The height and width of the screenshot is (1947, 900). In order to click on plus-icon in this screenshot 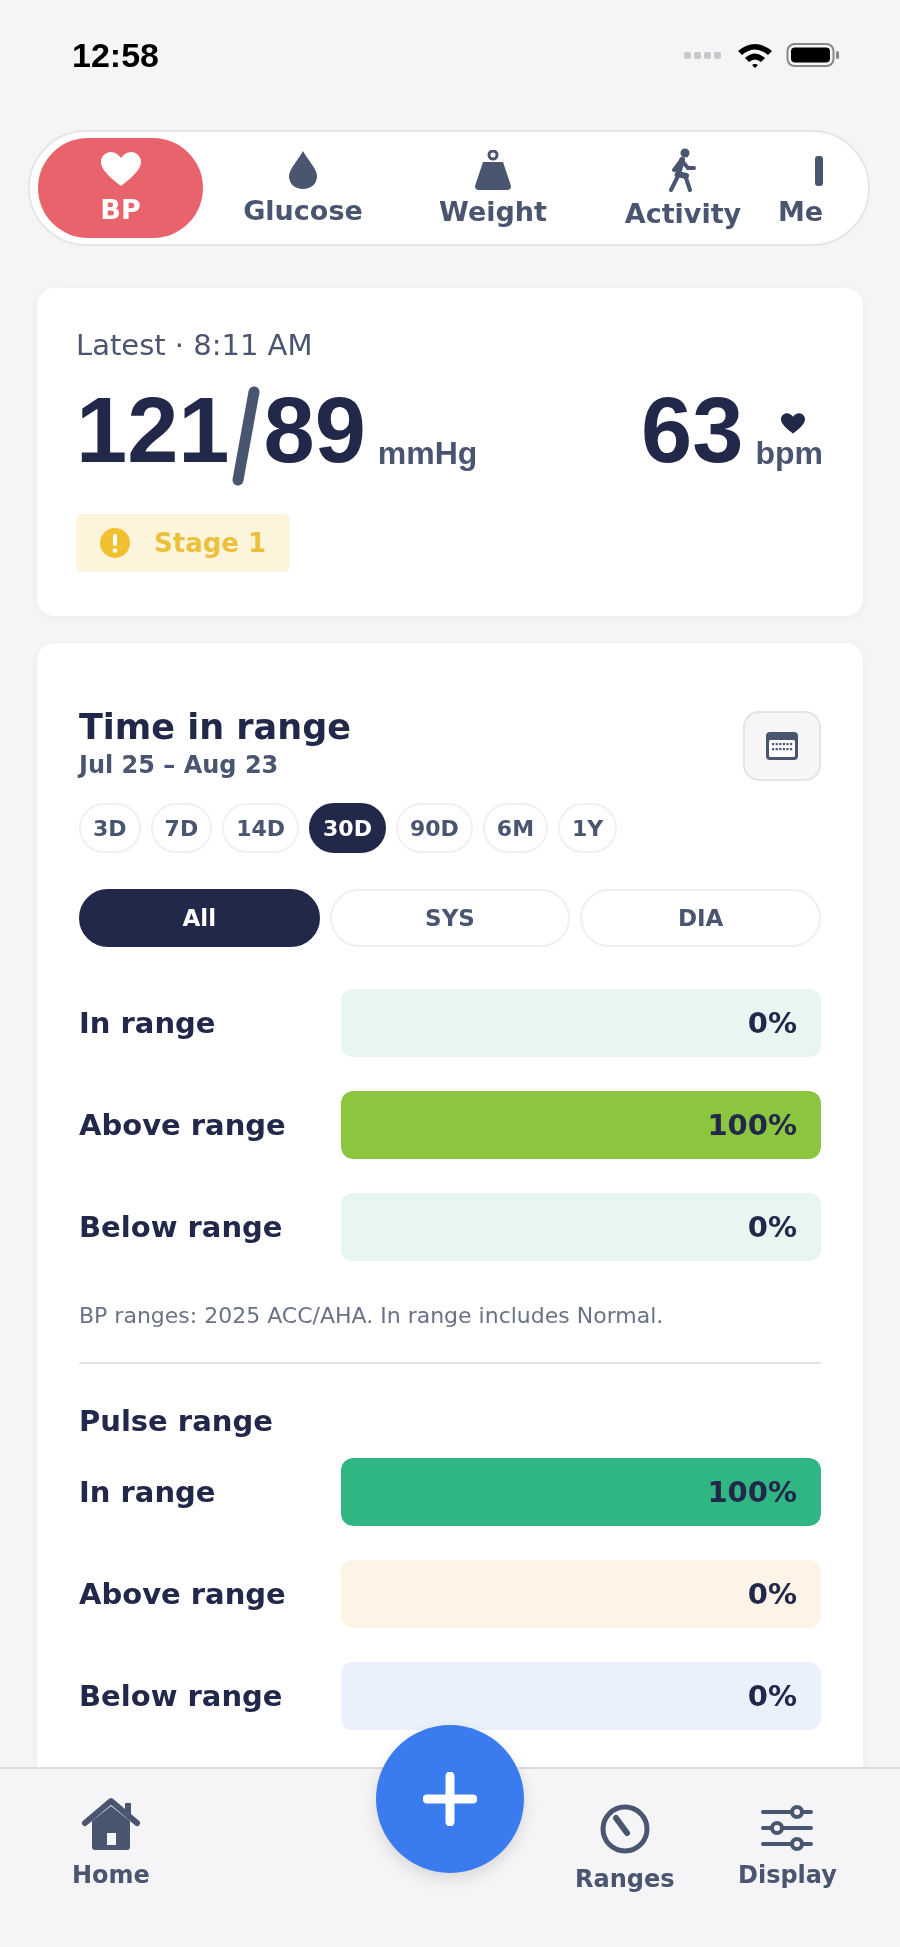, I will do `click(450, 1799)`.